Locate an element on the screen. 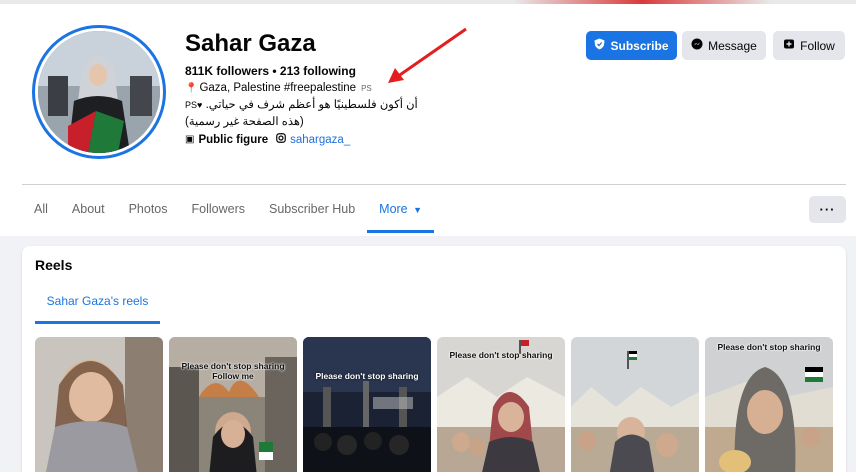 This screenshot has width=856, height=472. tab-photos: Photos is located at coordinates (148, 209).